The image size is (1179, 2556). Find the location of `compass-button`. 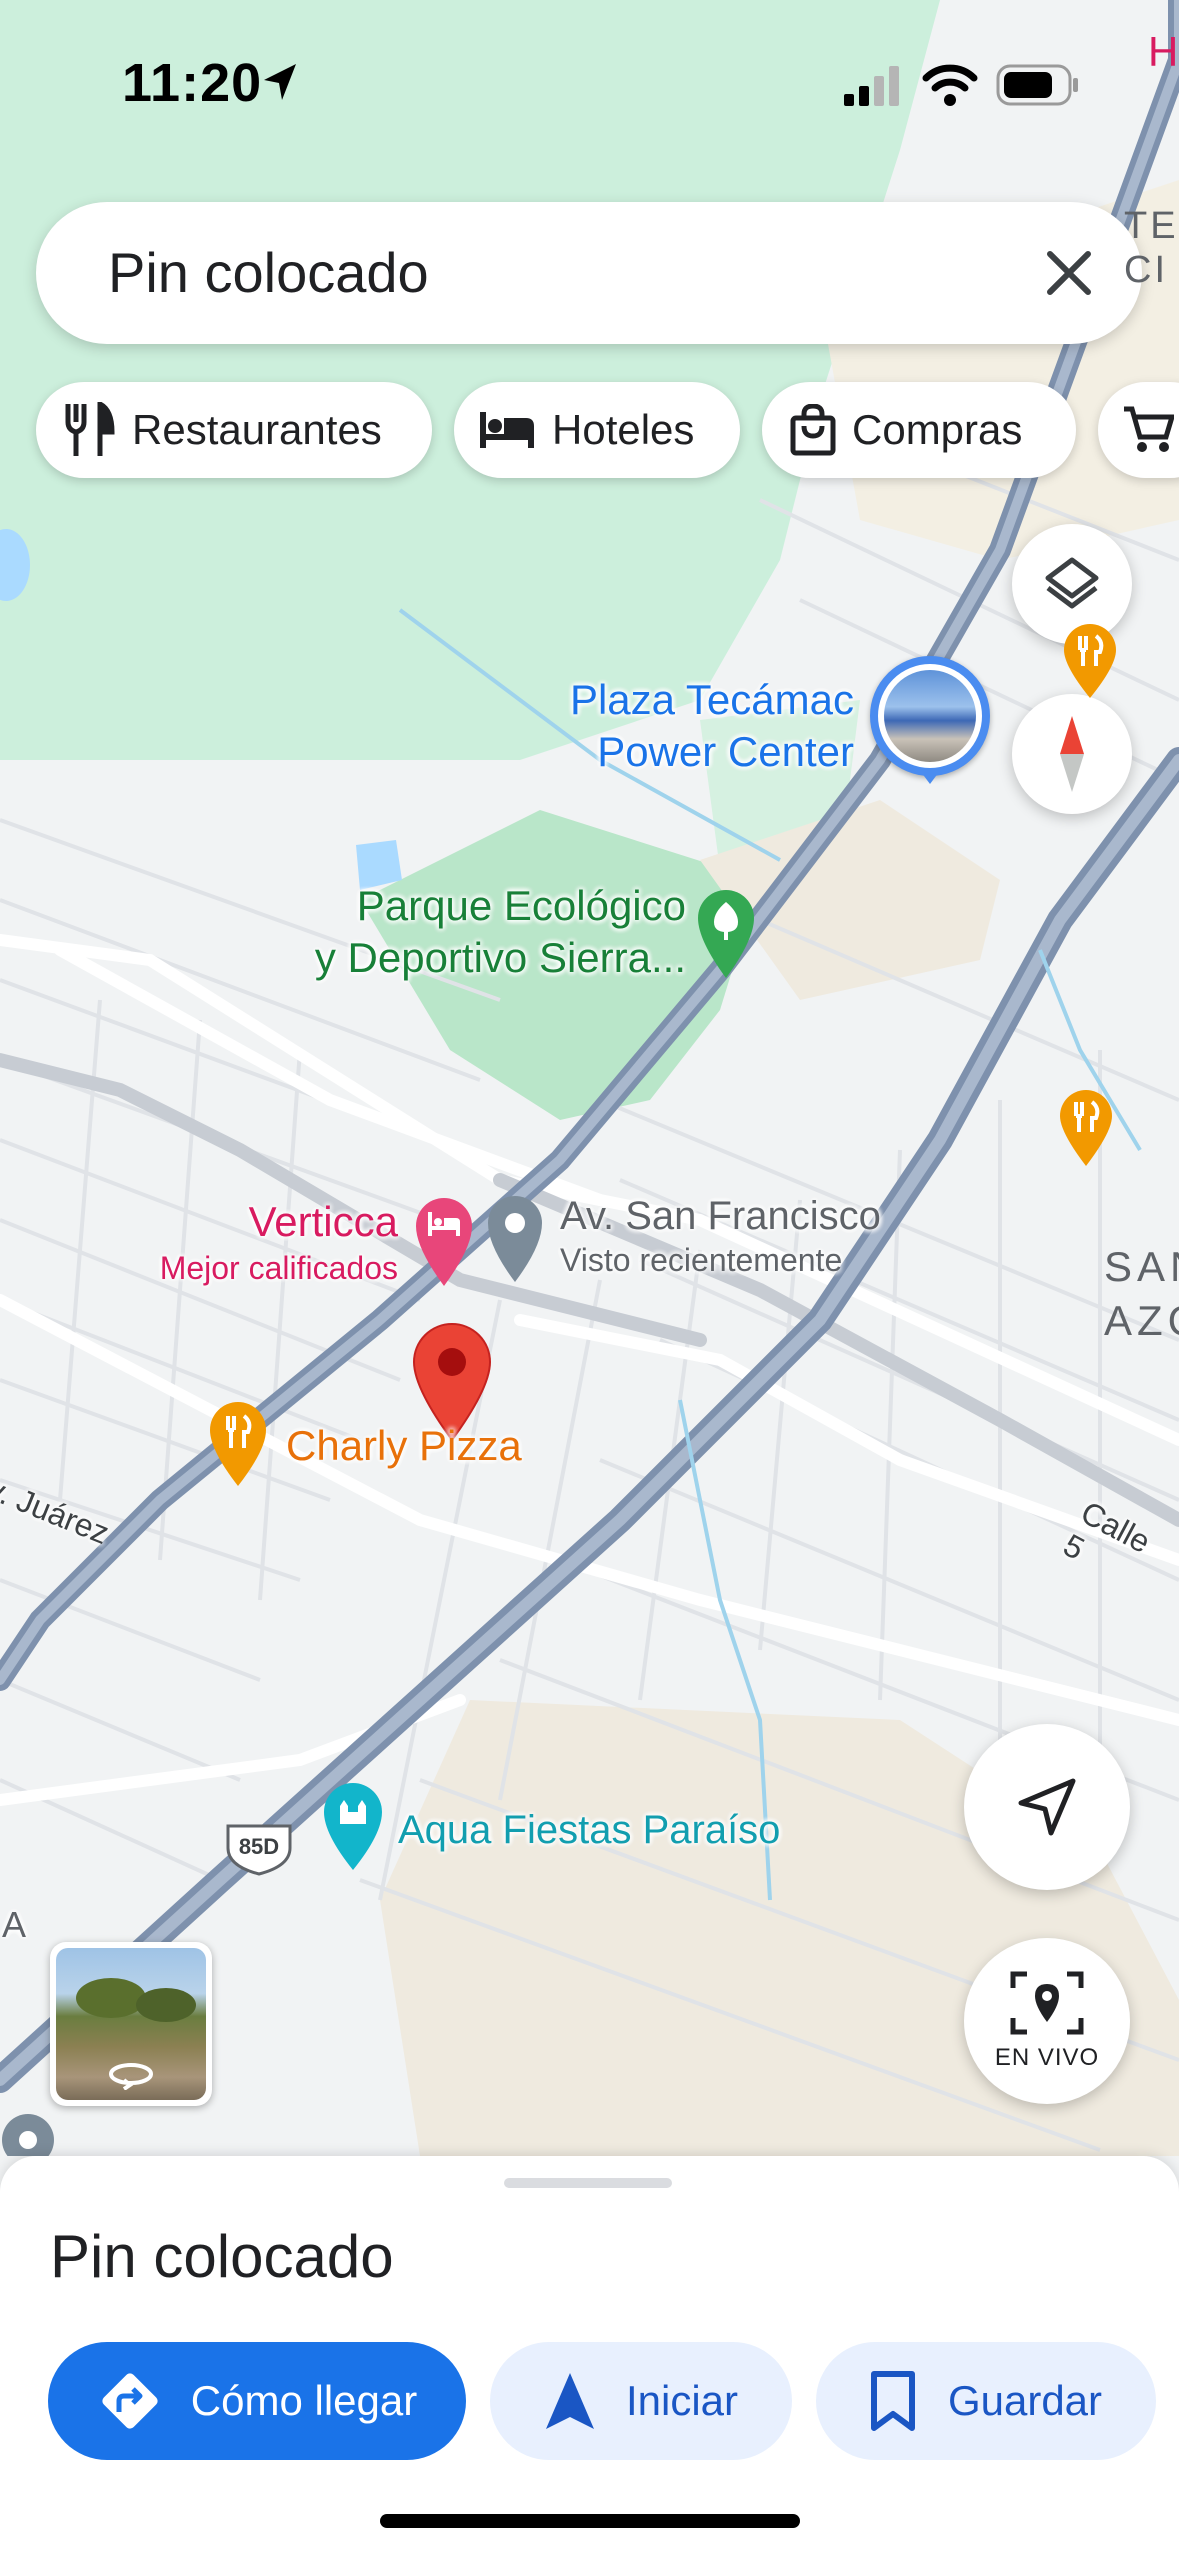

compass-button is located at coordinates (1072, 754).